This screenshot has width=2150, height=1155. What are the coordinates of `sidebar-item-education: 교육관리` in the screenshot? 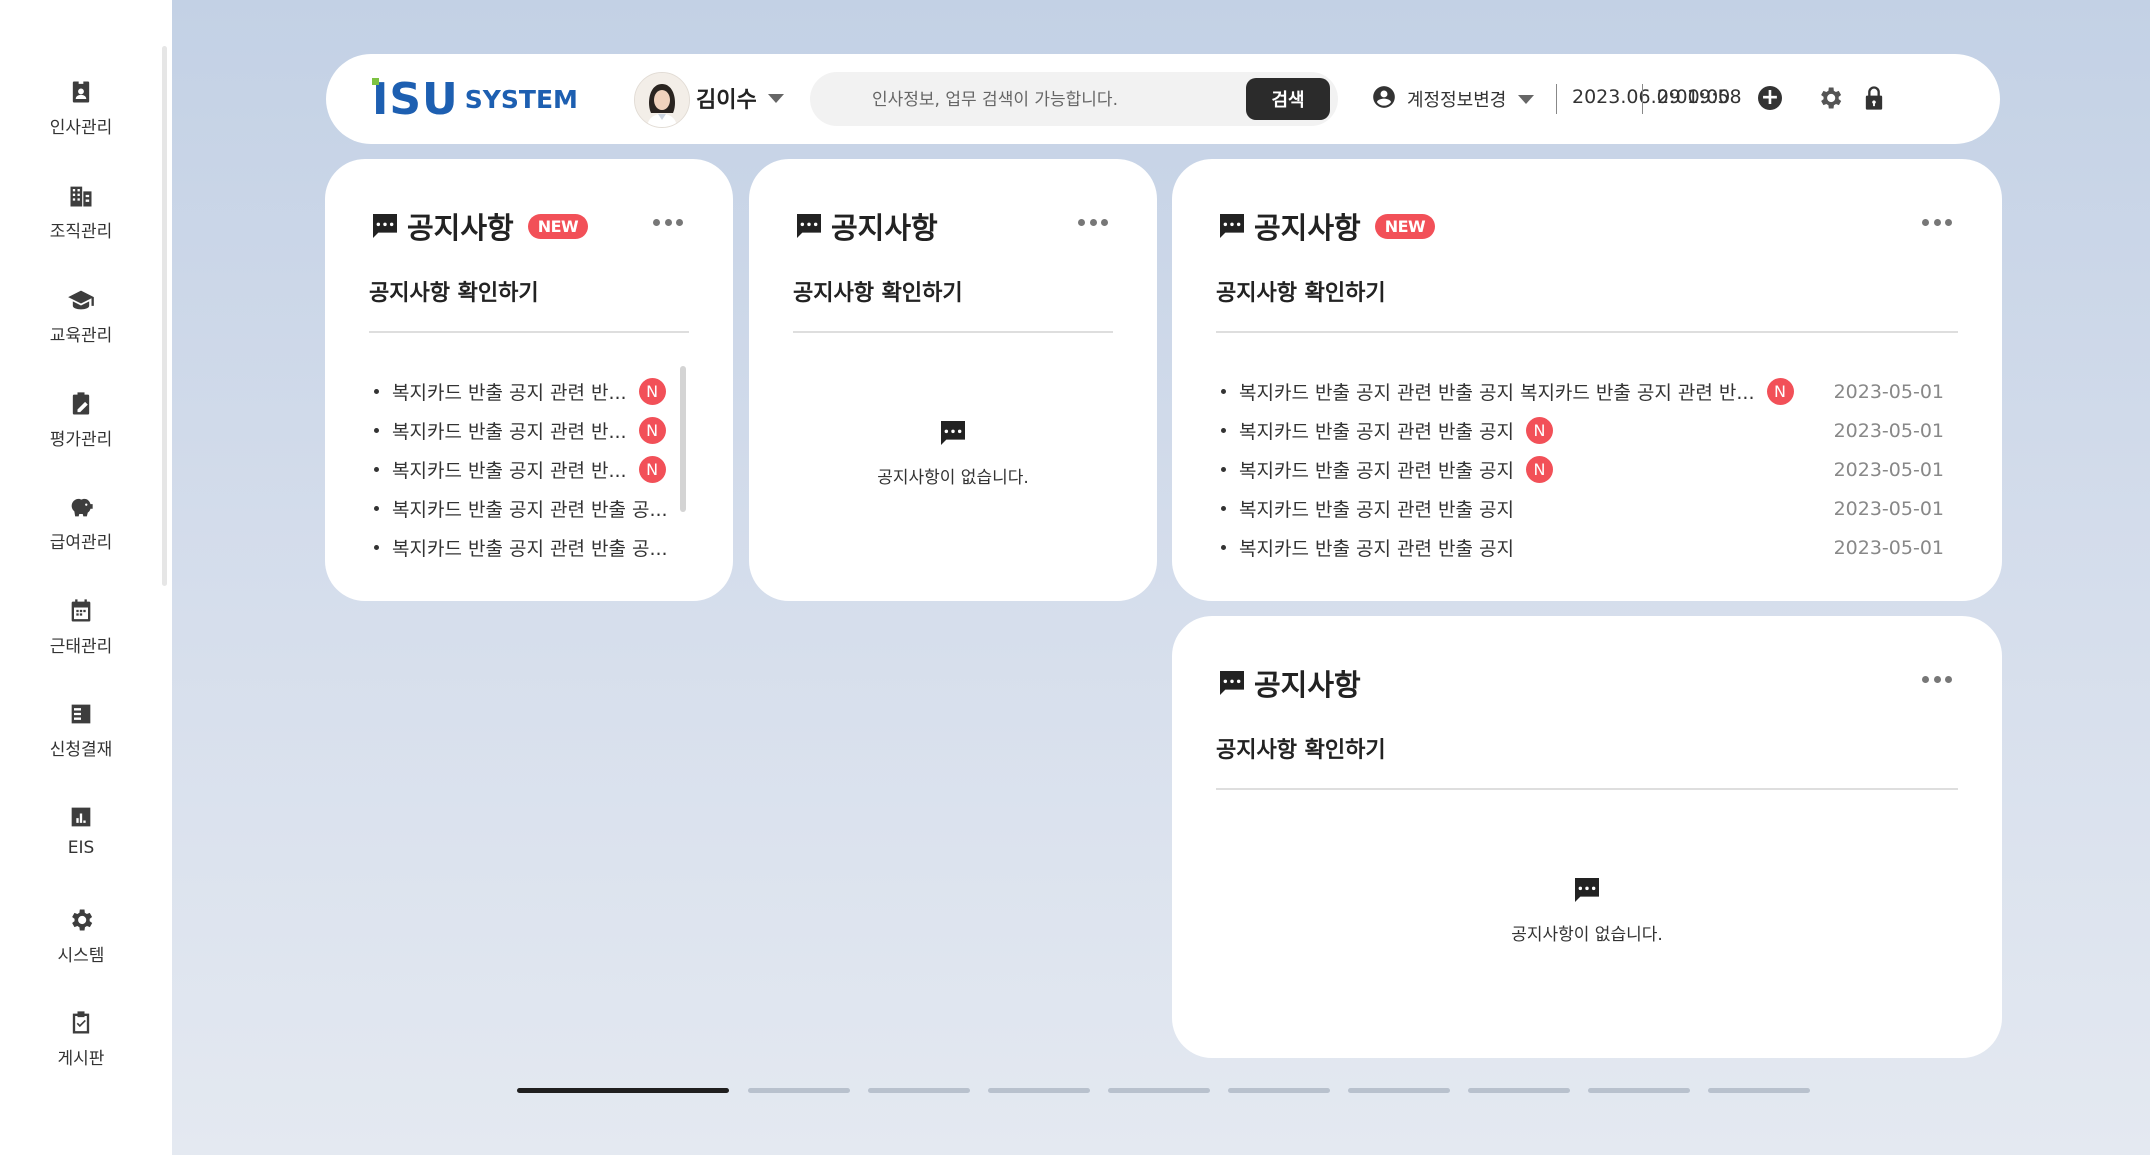 It's located at (81, 326).